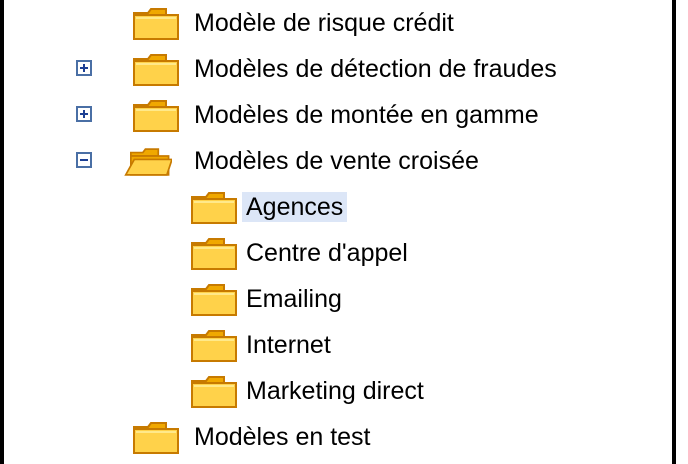 The height and width of the screenshot is (464, 688). Describe the element at coordinates (294, 299) in the screenshot. I see `tree-node-label: Emailing` at that location.